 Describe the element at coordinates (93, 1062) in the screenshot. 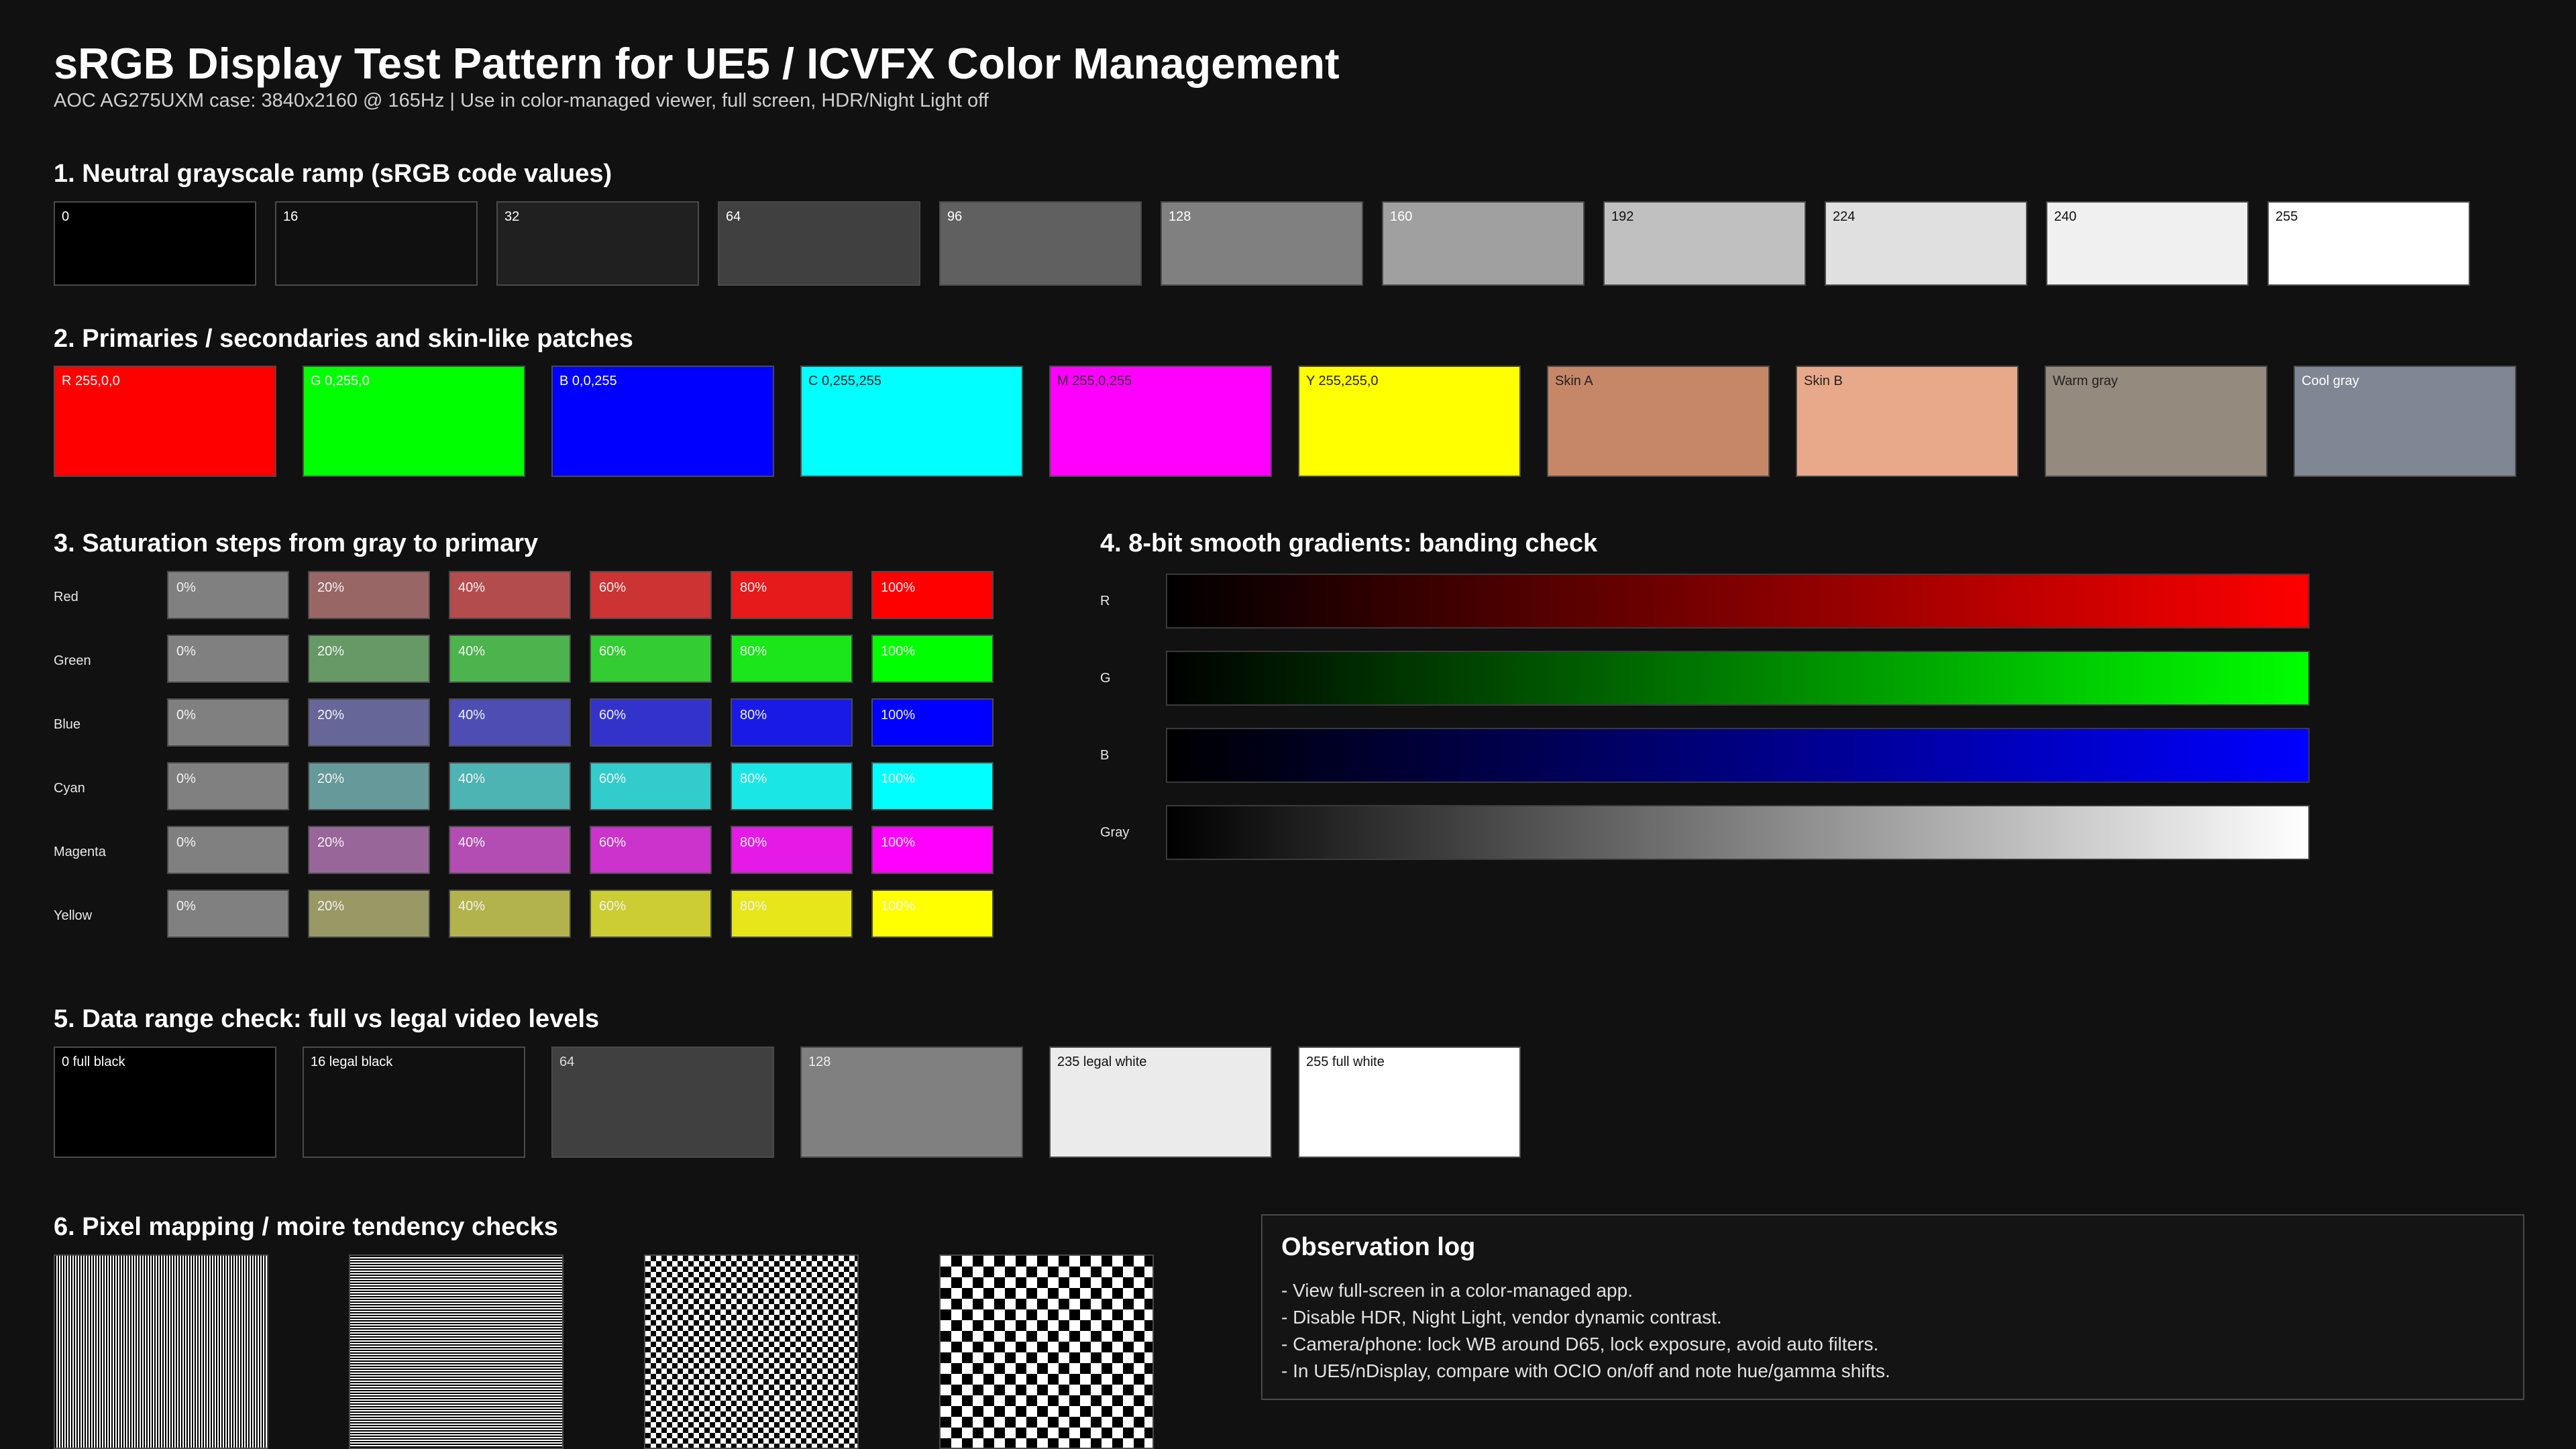

I see `range-patch-label: 0 full black` at that location.